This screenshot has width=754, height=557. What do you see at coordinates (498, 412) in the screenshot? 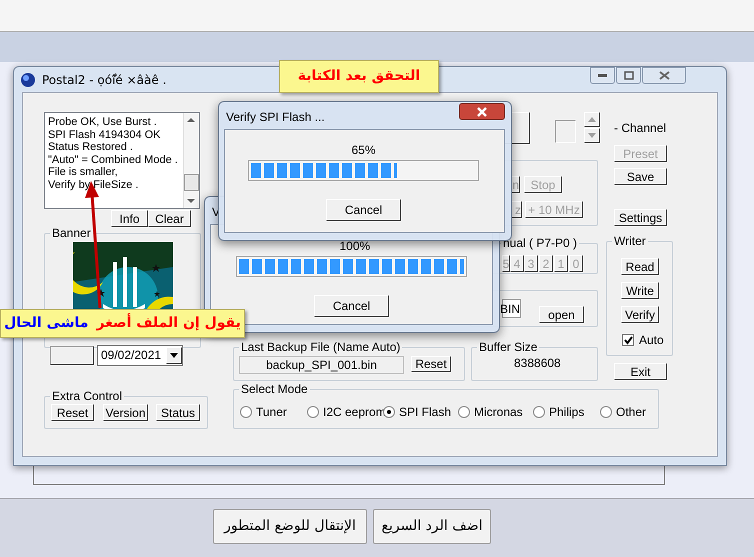
I see `radio-label: Micronas` at bounding box center [498, 412].